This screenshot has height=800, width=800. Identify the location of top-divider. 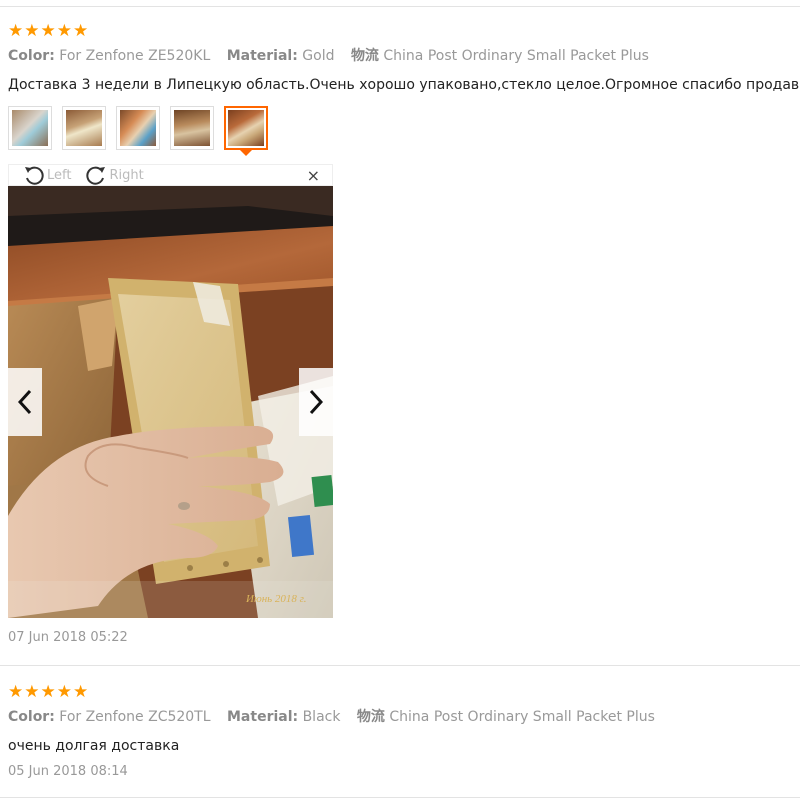
(400, 6).